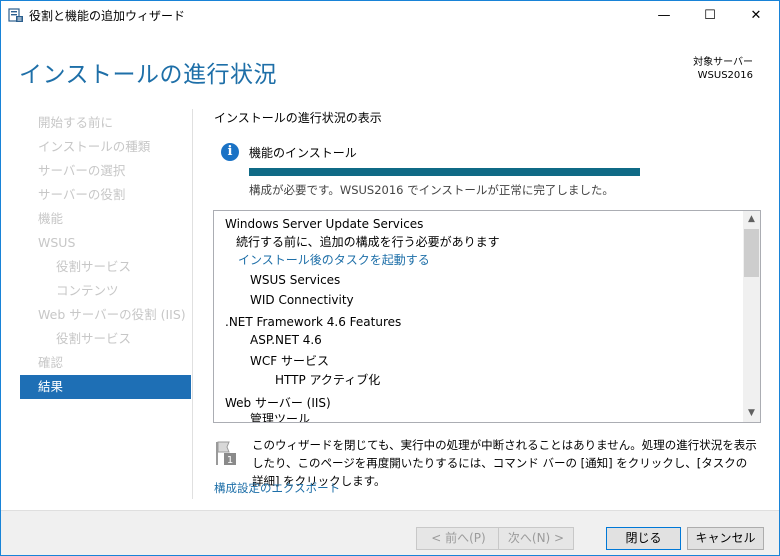 This screenshot has width=780, height=556. I want to click on progress-bar-fill, so click(444, 172).